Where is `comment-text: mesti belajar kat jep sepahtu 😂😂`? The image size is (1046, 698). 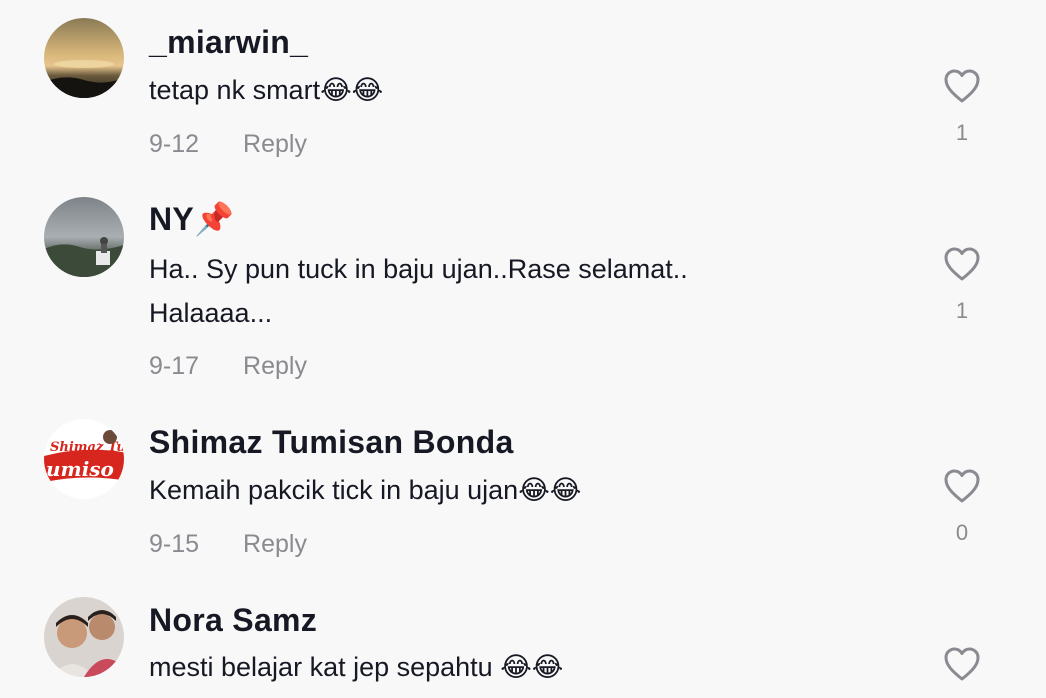
comment-text: mesti belajar kat jep sepahtu 😂😂 is located at coordinates (356, 667).